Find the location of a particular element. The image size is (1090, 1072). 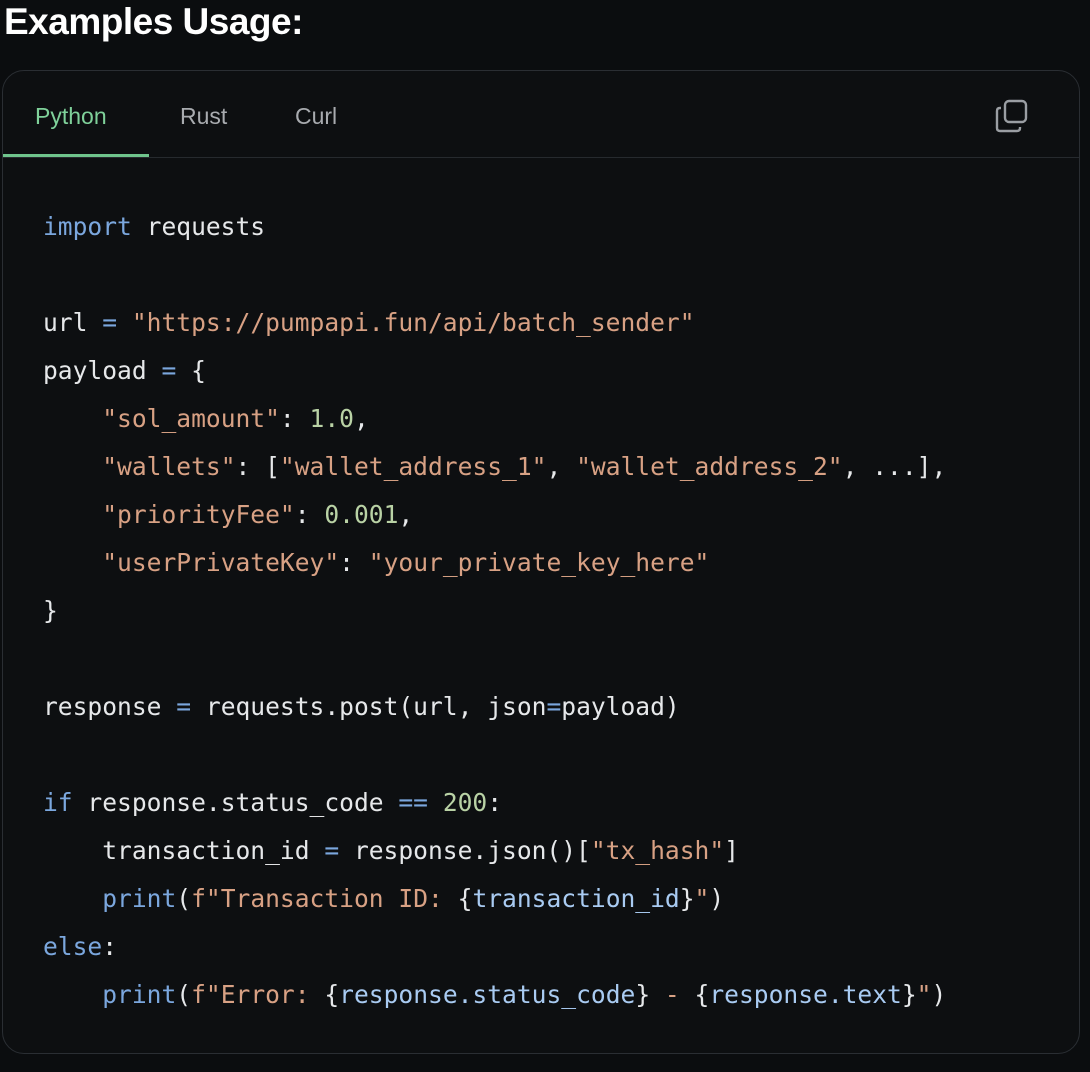

tab-python: Python is located at coordinates (71, 116).